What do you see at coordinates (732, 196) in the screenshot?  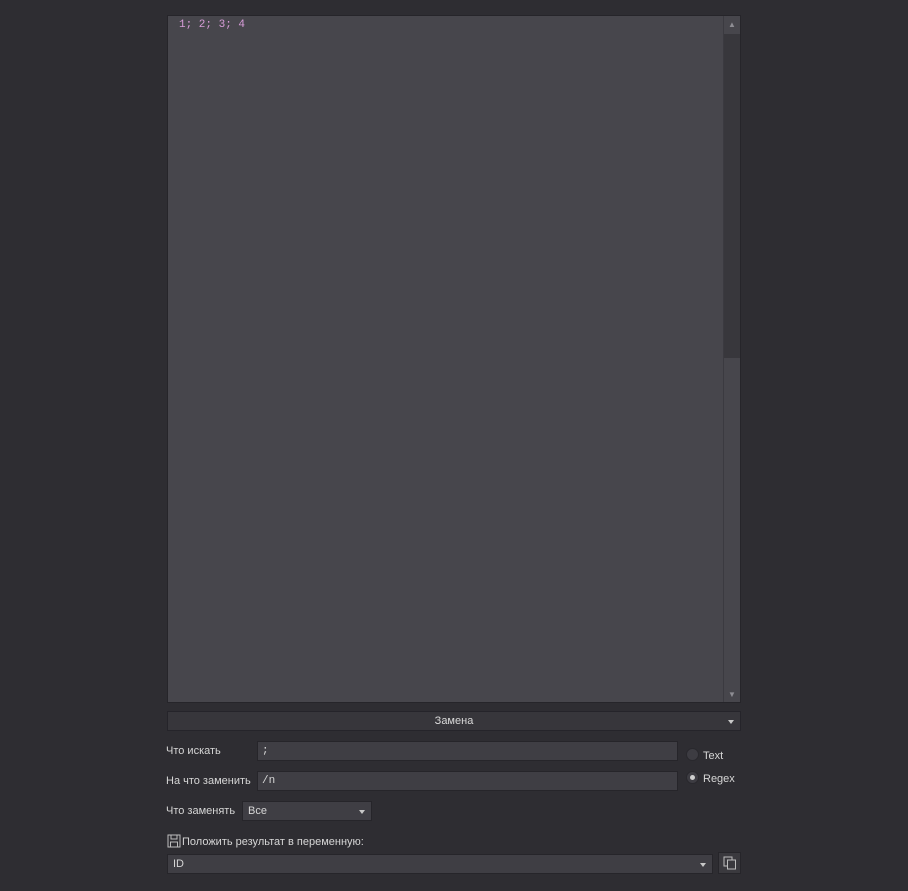 I see `scroll-thumb` at bounding box center [732, 196].